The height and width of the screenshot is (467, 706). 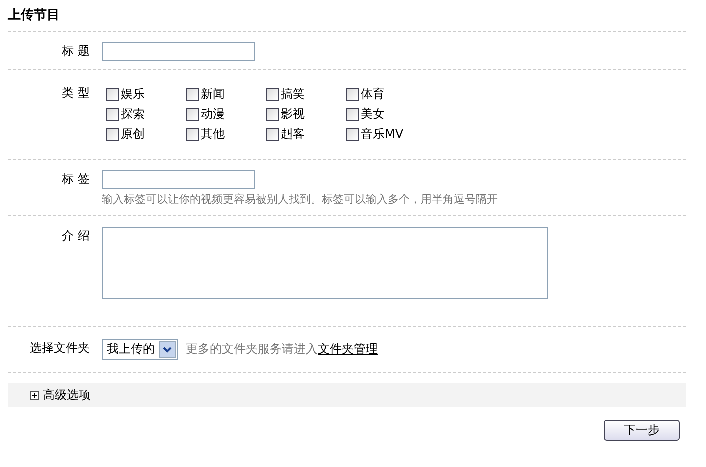 I want to click on folder-note: 更多的文件夹服务请进入, so click(x=252, y=349).